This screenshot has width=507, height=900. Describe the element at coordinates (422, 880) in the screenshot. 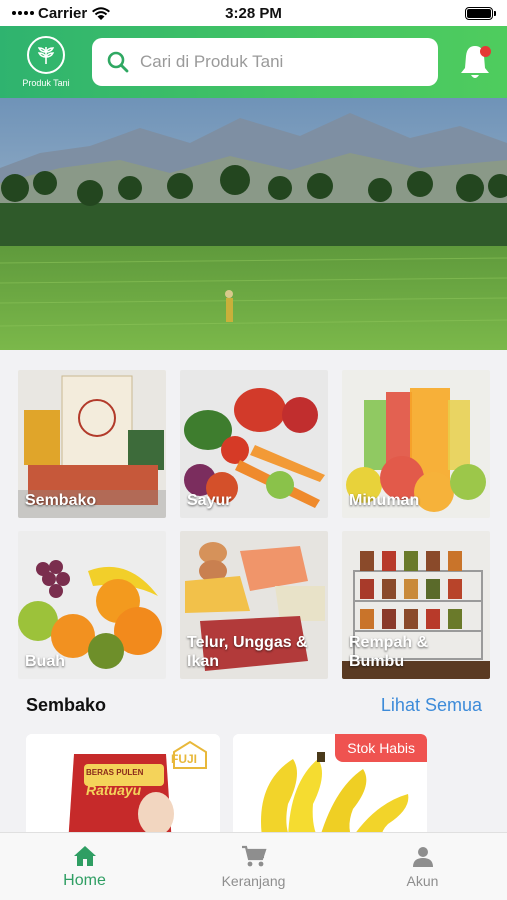

I see `nav-label: Akun` at that location.